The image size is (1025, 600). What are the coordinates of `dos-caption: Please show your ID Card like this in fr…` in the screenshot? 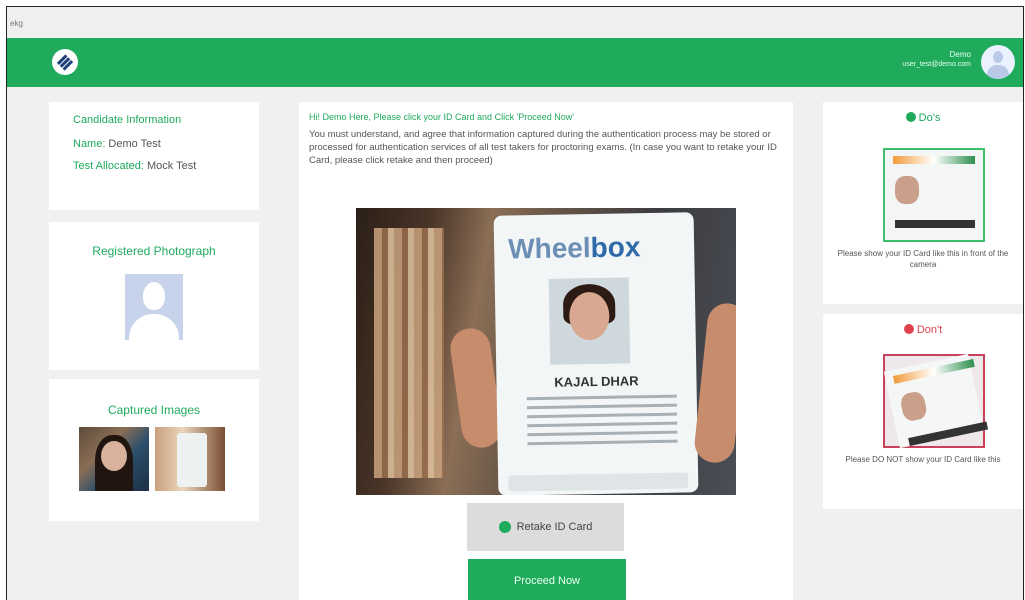 It's located at (923, 259).